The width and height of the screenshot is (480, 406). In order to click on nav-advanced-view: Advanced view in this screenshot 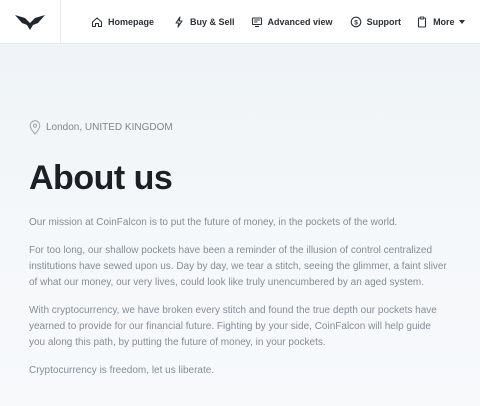, I will do `click(292, 22)`.